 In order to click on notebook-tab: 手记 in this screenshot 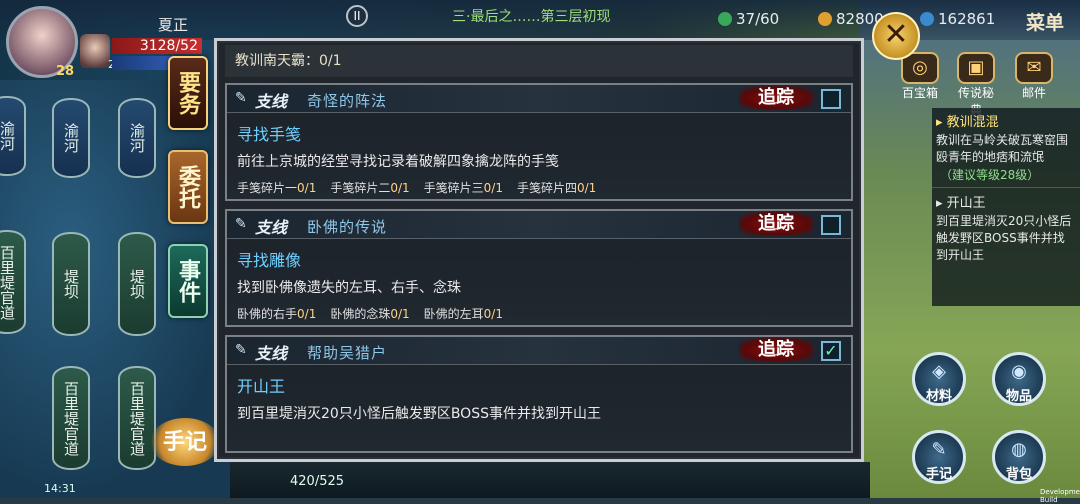, I will do `click(185, 442)`.